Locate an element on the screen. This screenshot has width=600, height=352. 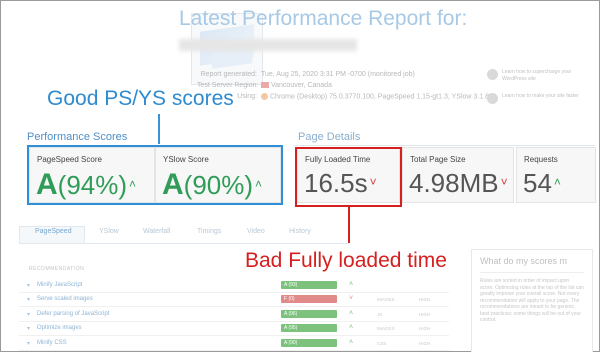
page-size-label: Total Page Size is located at coordinates (438, 159).